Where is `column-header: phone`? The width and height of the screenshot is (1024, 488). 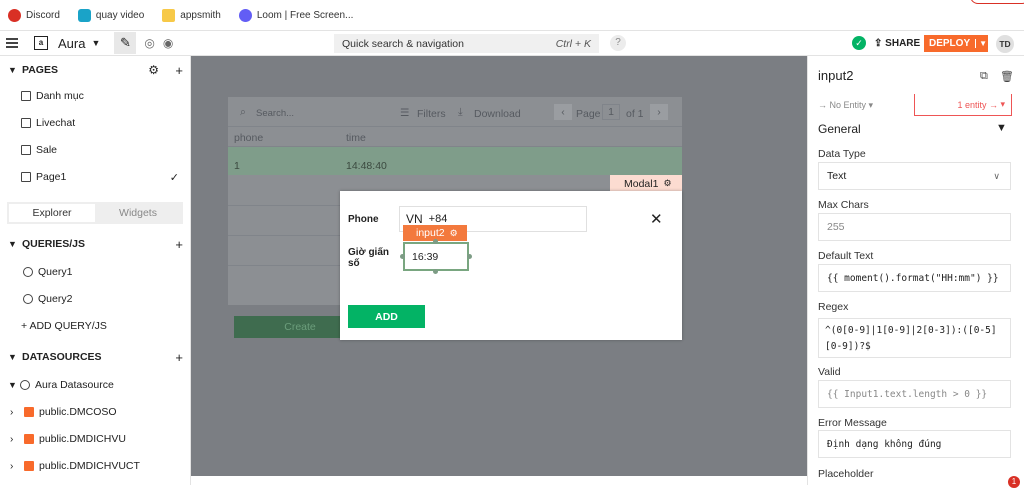
column-header: phone is located at coordinates (248, 138).